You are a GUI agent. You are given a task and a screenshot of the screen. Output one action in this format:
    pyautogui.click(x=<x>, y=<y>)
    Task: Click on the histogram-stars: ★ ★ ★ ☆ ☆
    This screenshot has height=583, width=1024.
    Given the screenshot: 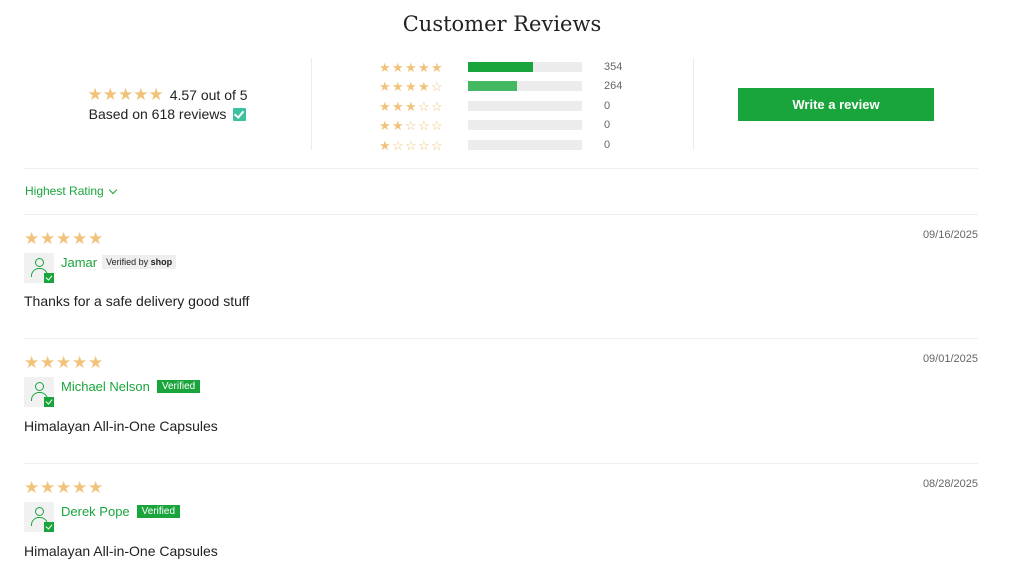 What is the action you would take?
    pyautogui.click(x=419, y=106)
    